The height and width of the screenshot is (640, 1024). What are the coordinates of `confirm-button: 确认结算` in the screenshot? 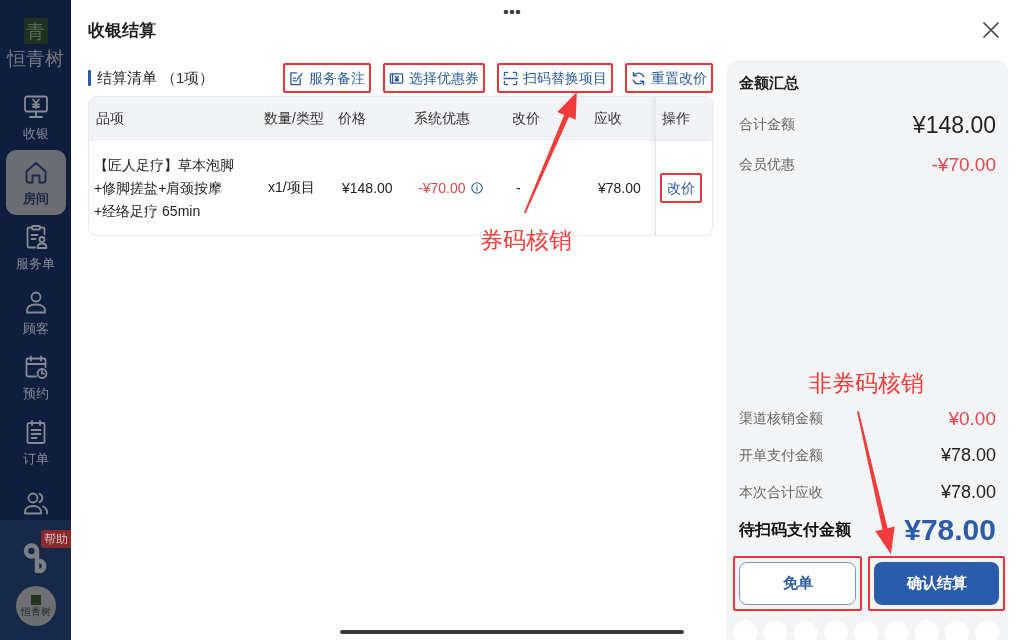 It's located at (936, 583).